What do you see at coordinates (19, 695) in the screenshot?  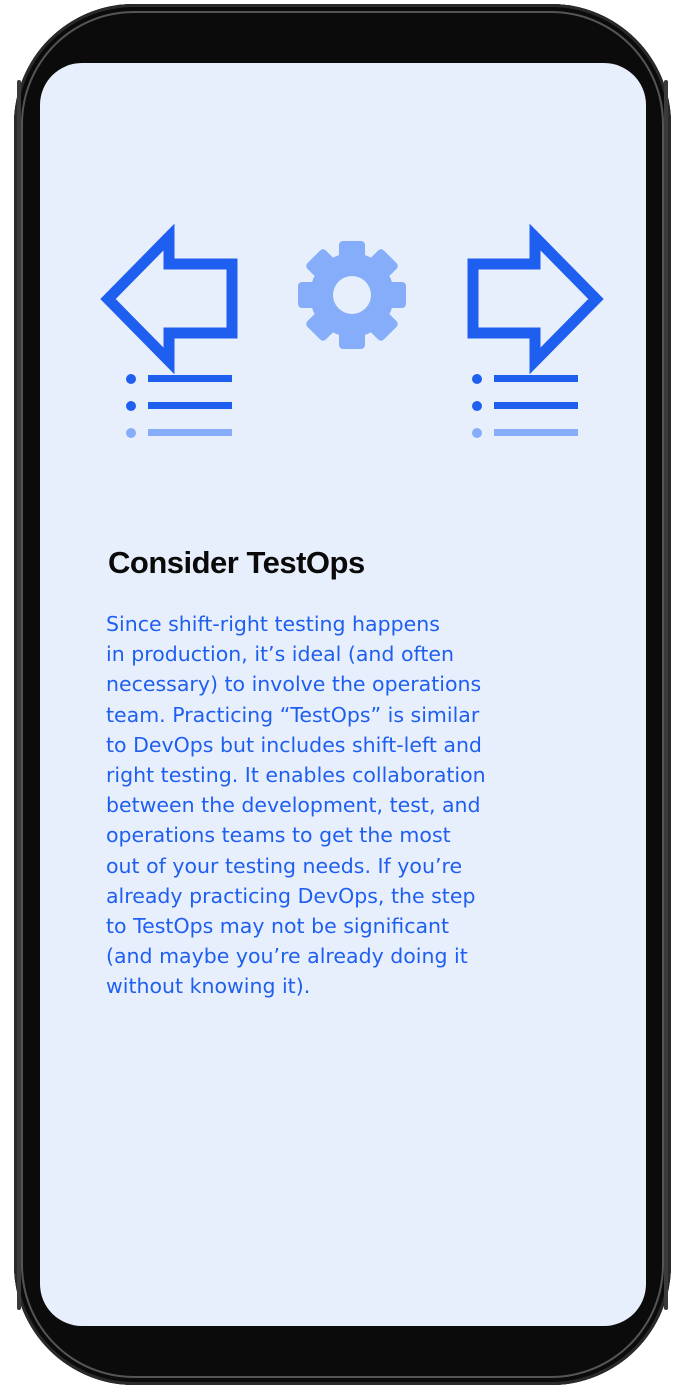 I see `phone-edge-left` at bounding box center [19, 695].